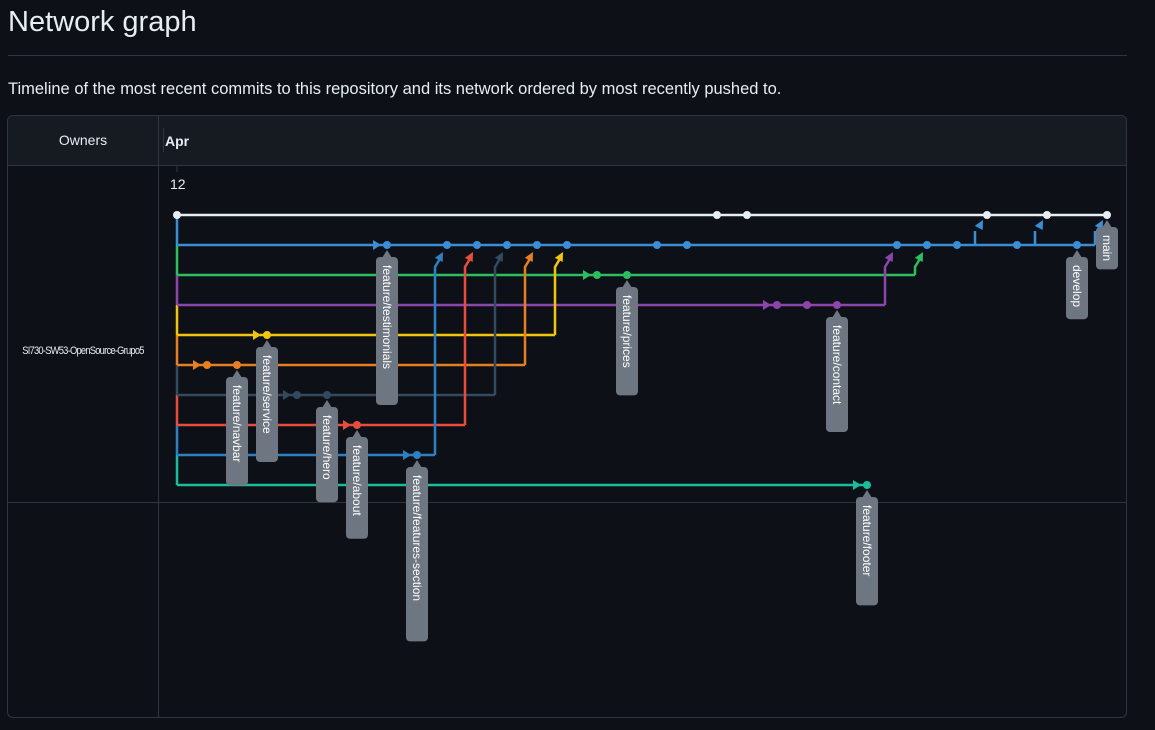 This screenshot has width=1155, height=730. I want to click on branch-label: feature/hero, so click(327, 447).